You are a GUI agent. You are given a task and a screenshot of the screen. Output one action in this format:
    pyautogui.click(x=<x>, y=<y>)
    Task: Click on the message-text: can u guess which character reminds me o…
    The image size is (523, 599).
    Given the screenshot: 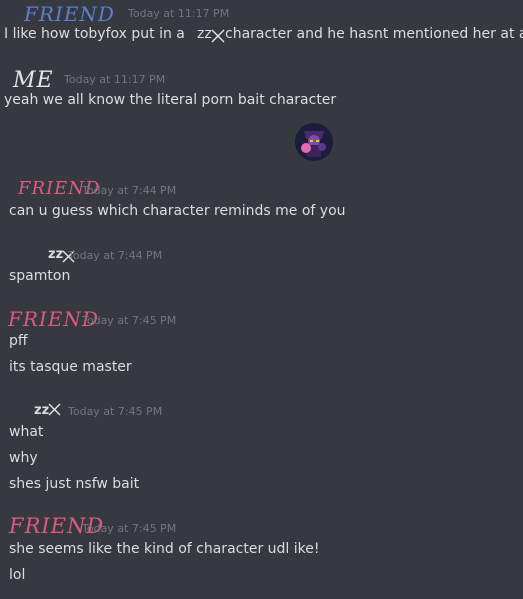 What is the action you would take?
    pyautogui.click(x=177, y=211)
    